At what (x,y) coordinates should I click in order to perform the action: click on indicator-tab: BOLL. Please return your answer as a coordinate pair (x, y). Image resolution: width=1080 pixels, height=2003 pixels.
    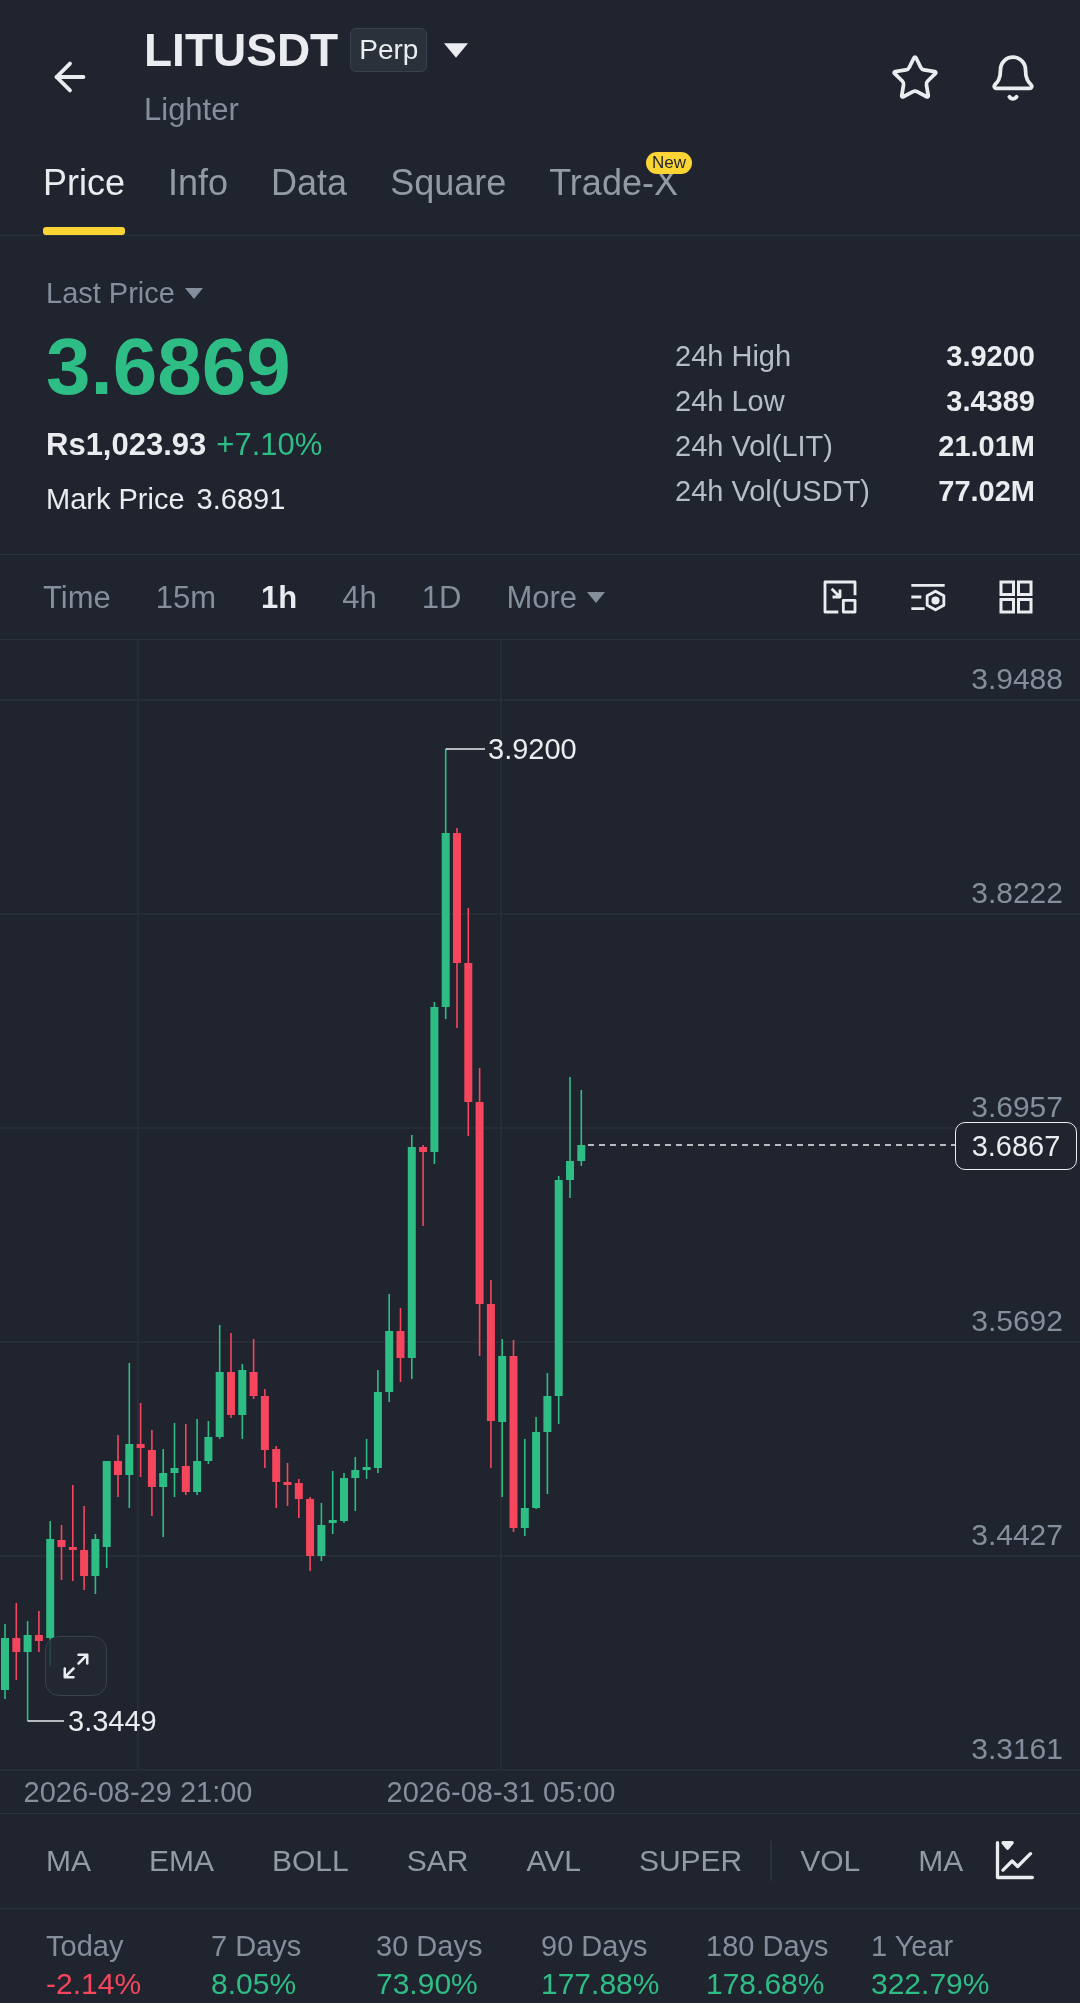
    Looking at the image, I should click on (310, 1861).